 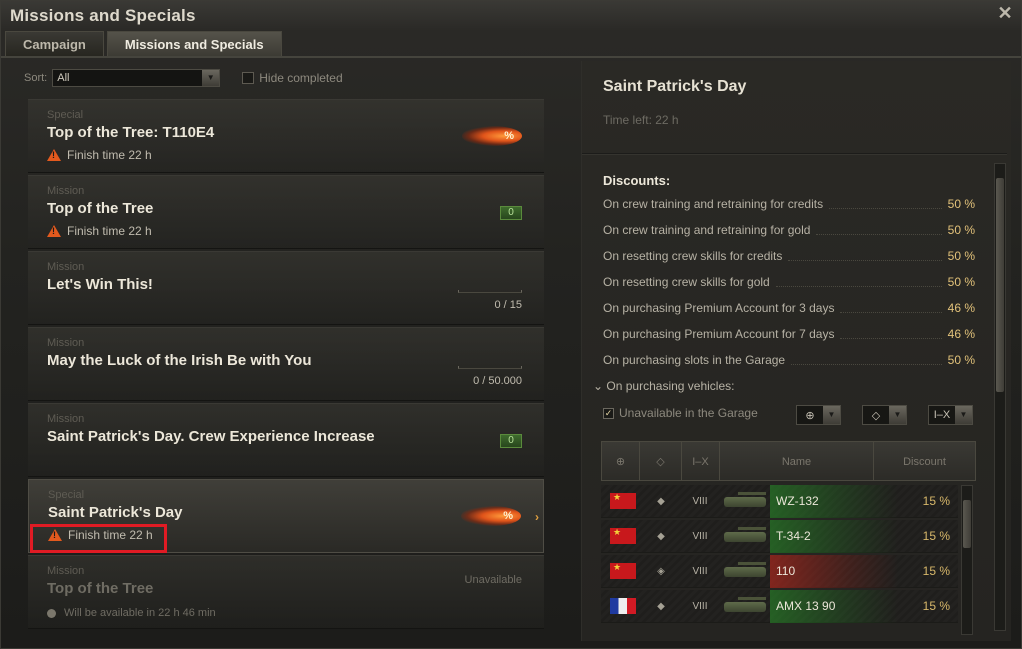 I want to click on table-row: ◈ VIII 110 15 %, so click(x=779, y=571).